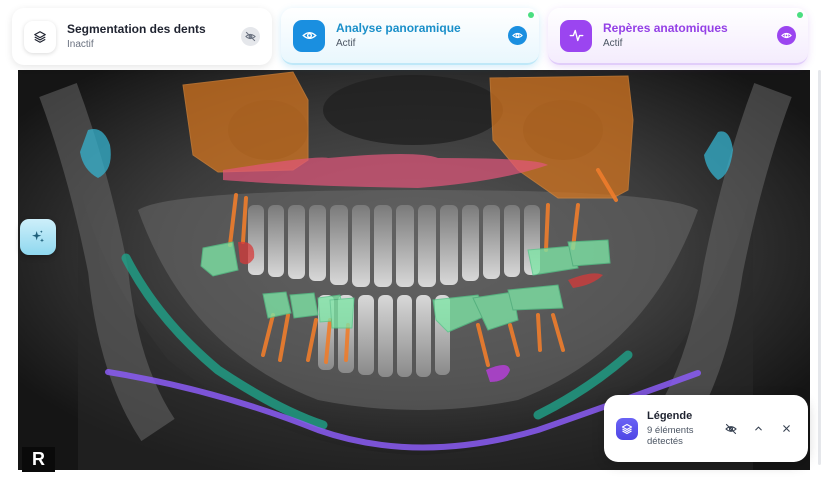 The image size is (829, 479). Describe the element at coordinates (670, 436) in the screenshot. I see `legend-subtitle: 9 éléments détectés` at that location.